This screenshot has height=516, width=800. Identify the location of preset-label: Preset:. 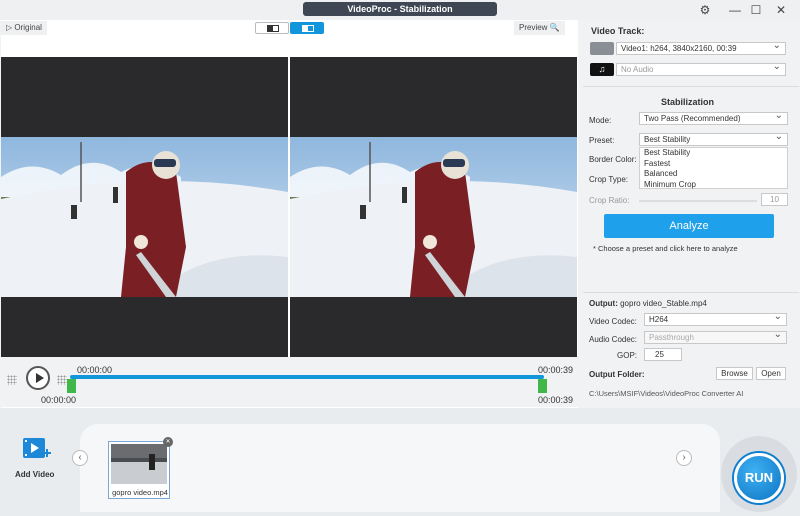
(602, 140).